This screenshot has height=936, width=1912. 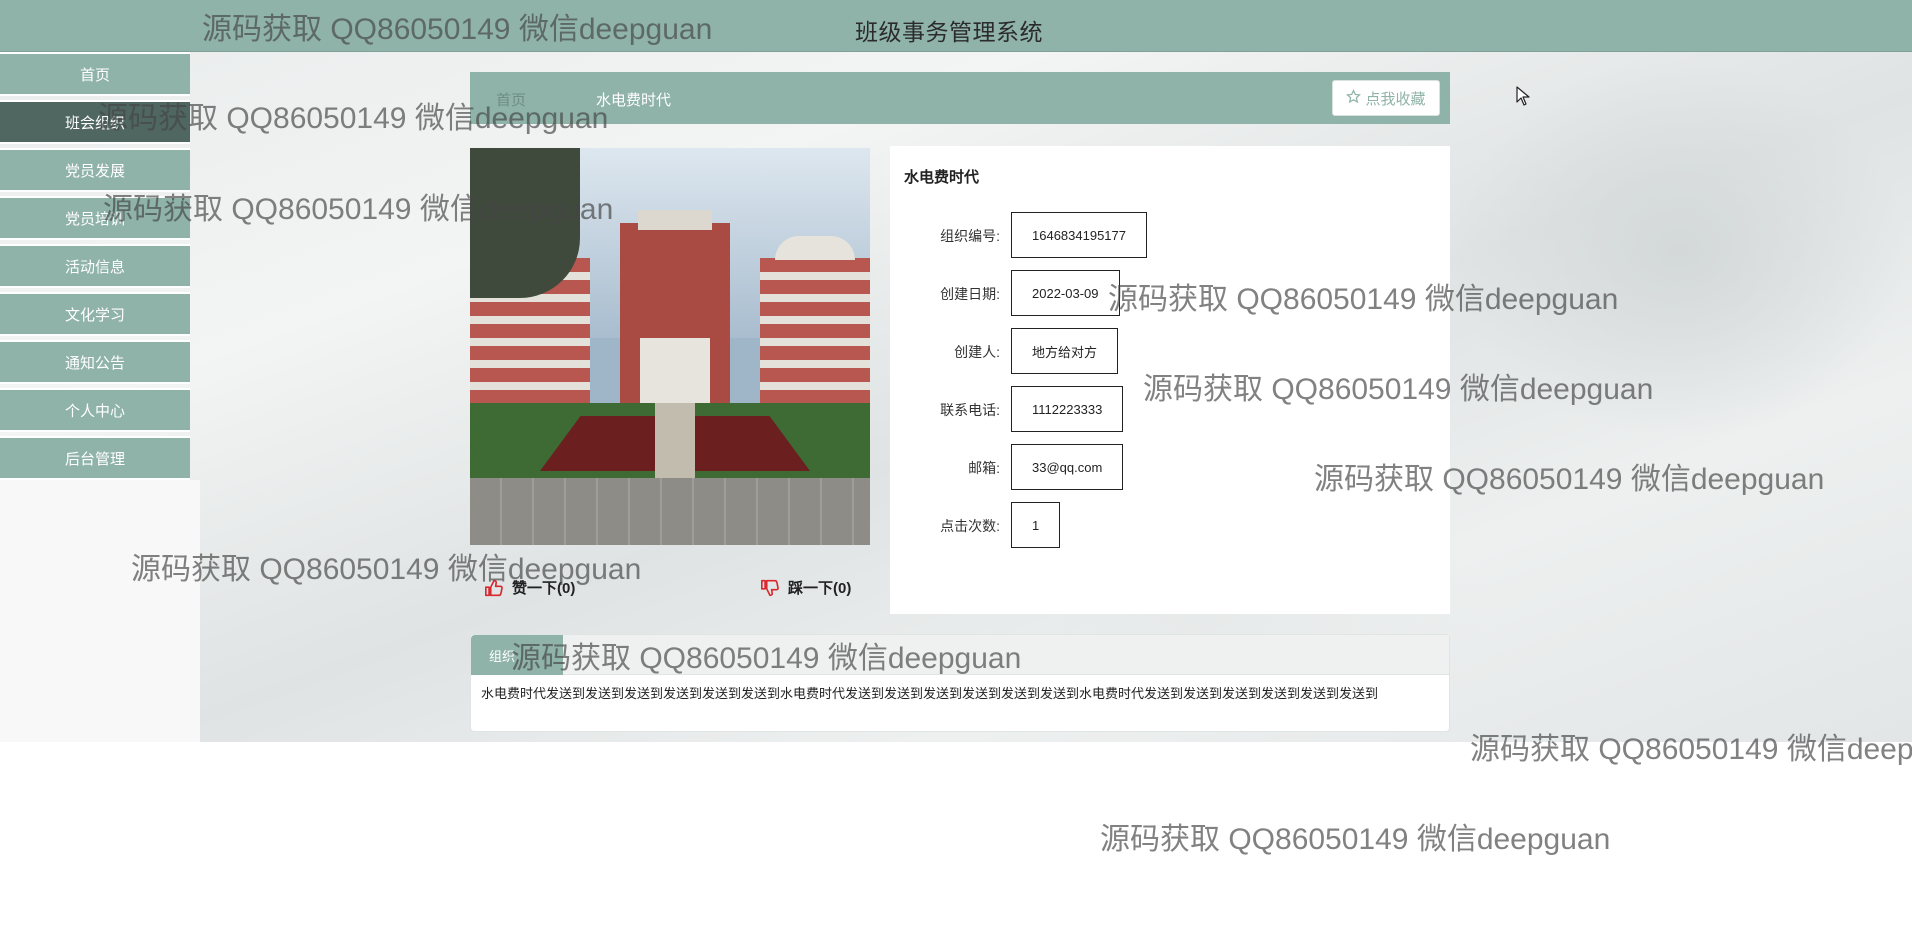 I want to click on favorite-button: 点我收藏, so click(x=1386, y=98).